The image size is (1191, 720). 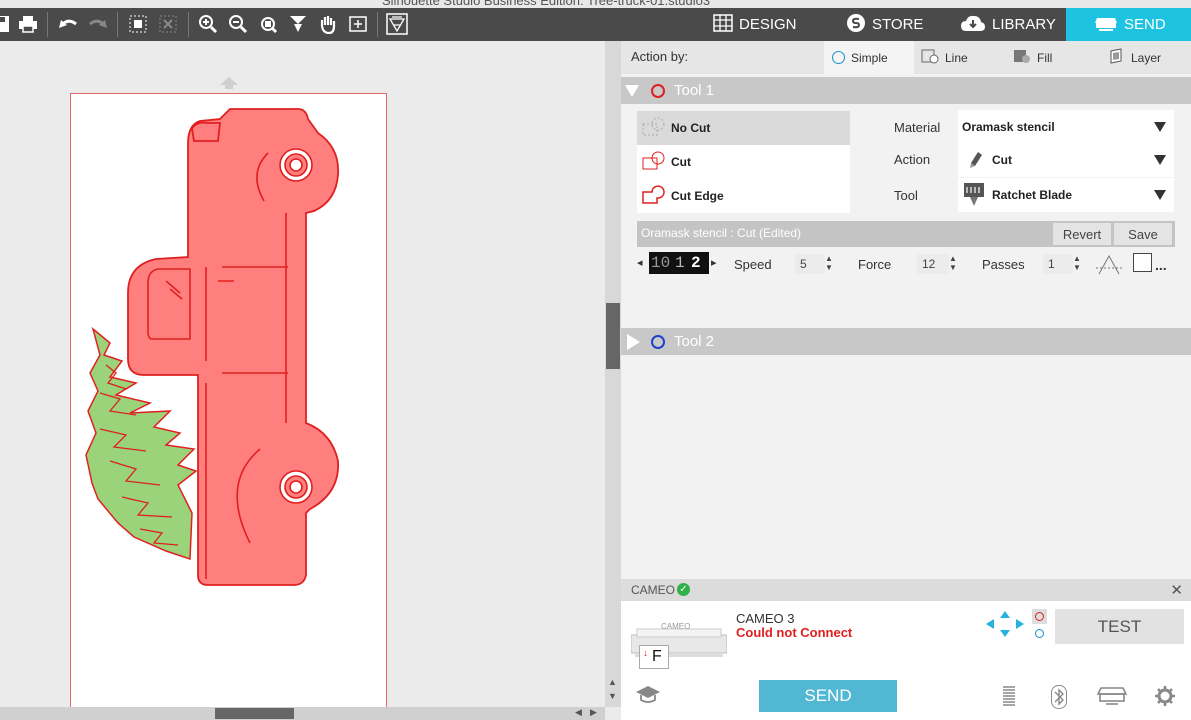 I want to click on action-by-label: Action by:, so click(x=660, y=56).